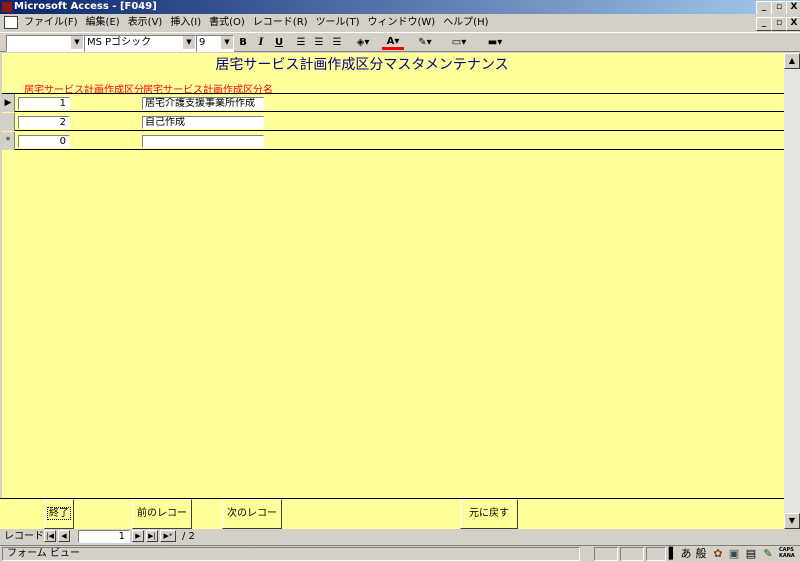 This screenshot has height=562, width=800. I want to click on record-nav-label: レコード:, so click(26, 536).